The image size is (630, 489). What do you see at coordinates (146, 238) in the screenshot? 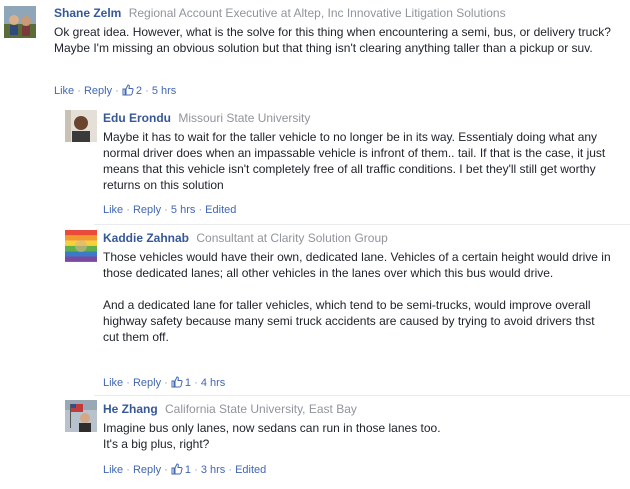
I see `author-name: Kaddie Zahnab` at bounding box center [146, 238].